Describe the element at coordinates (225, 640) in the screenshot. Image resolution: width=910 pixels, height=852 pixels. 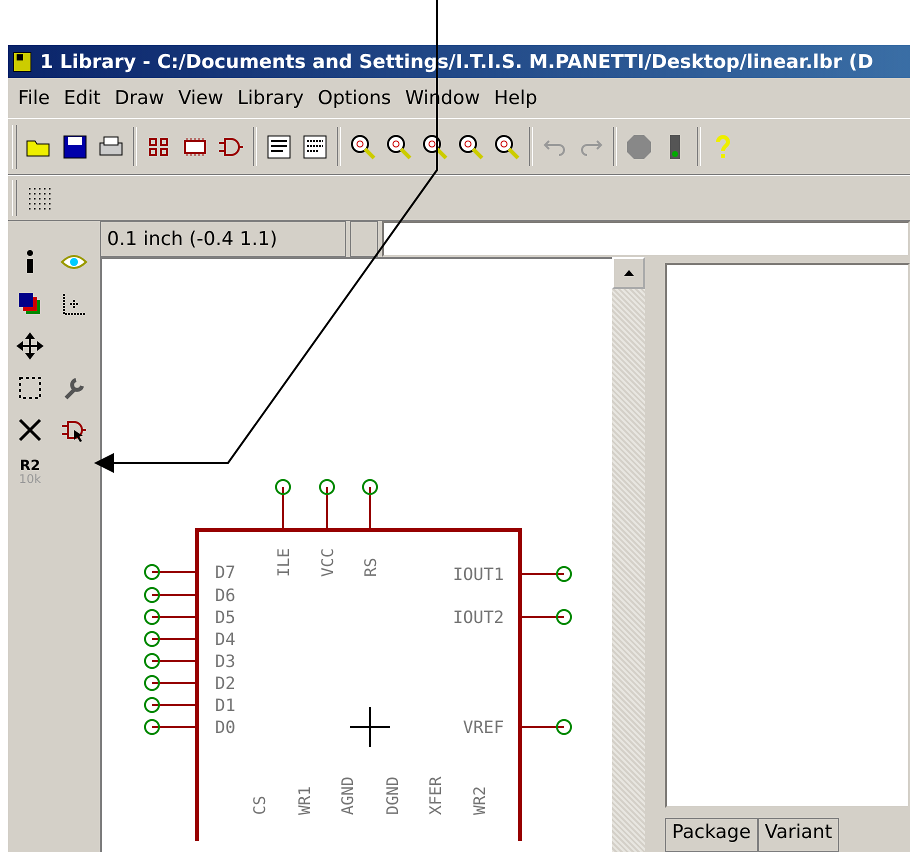
I see `pin-label: D4` at that location.